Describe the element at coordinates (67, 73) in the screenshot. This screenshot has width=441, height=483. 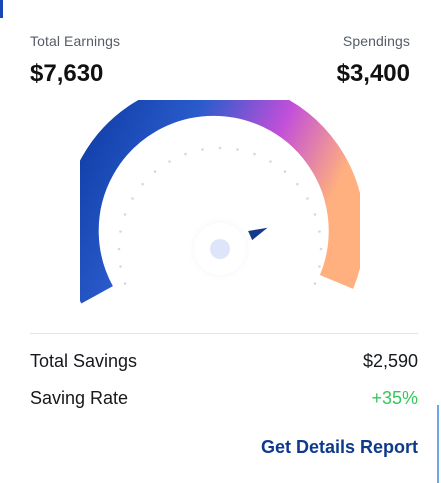
I see `total-earnings-value: $7,630` at that location.